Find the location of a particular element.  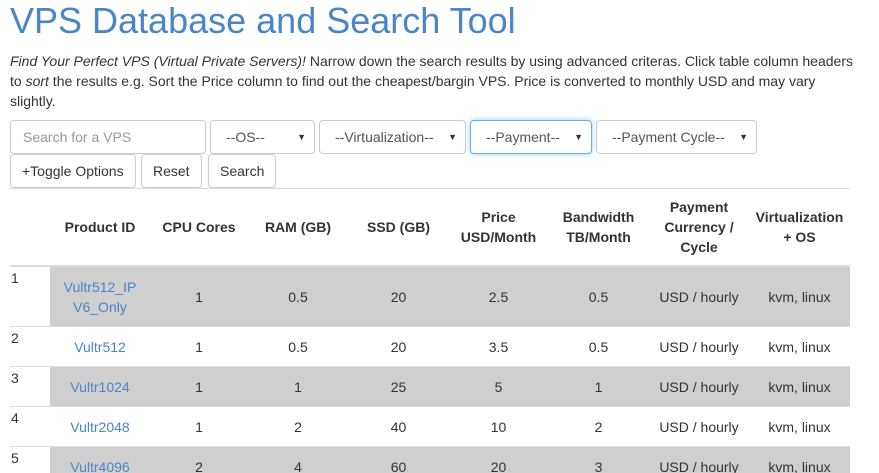

header-index is located at coordinates (30, 227).